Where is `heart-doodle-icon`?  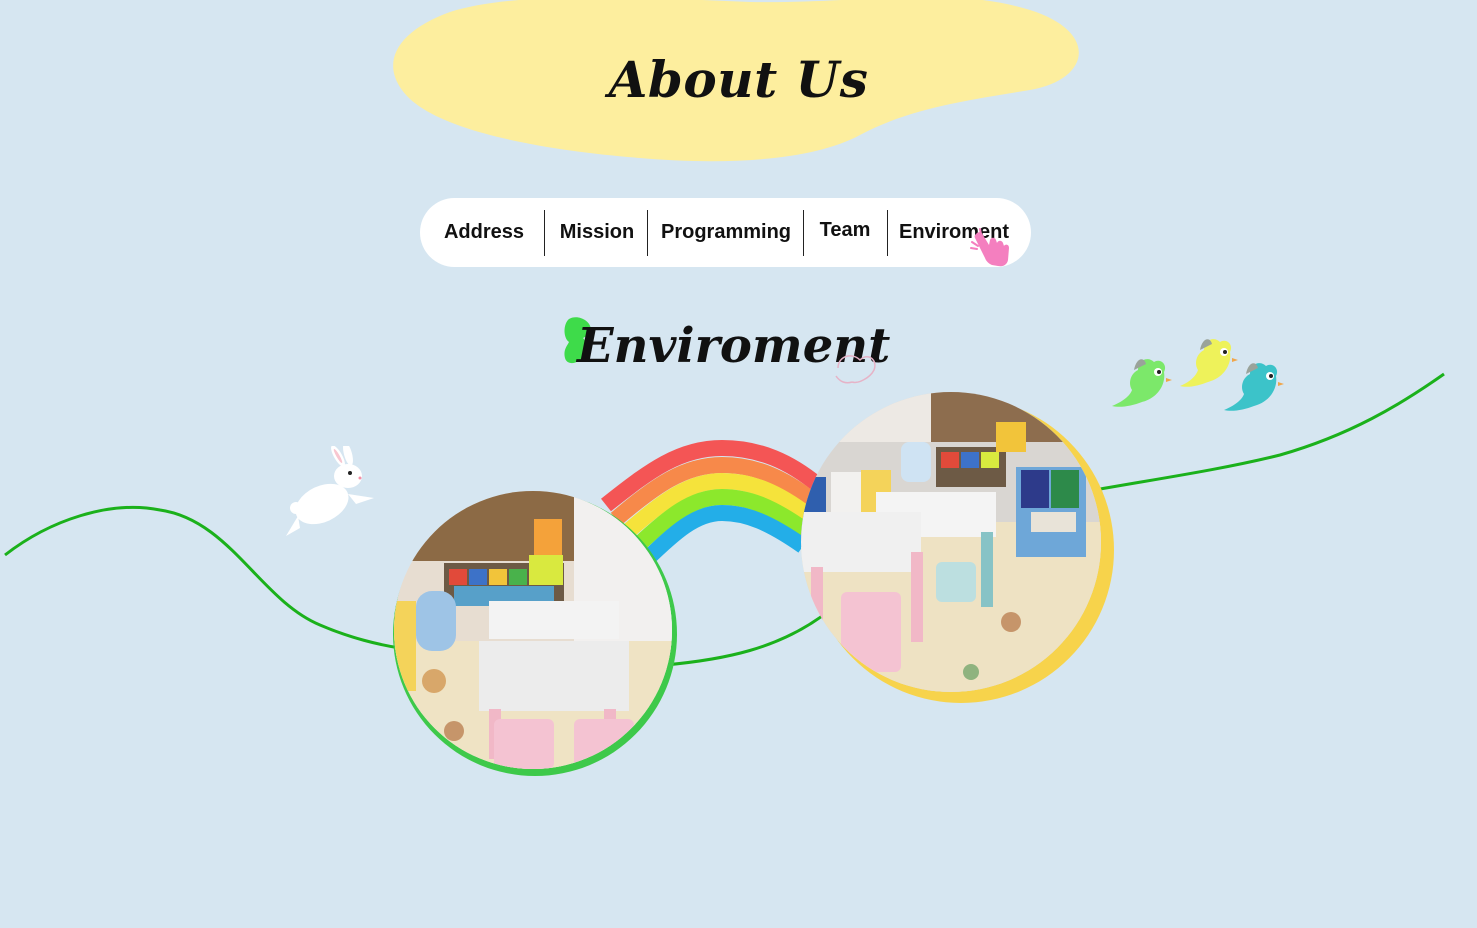 heart-doodle-icon is located at coordinates (855, 369).